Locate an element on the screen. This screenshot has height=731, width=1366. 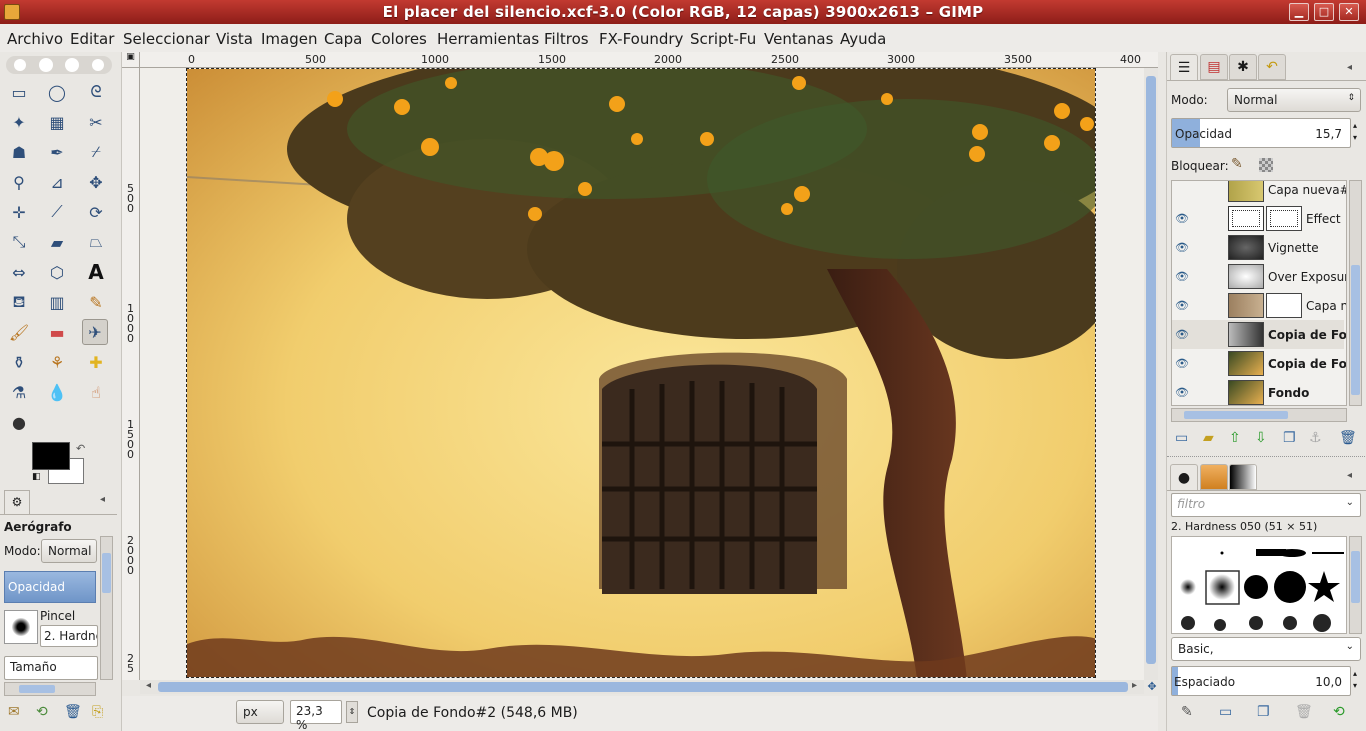
shear-icon: ▰ is located at coordinates (57, 242).